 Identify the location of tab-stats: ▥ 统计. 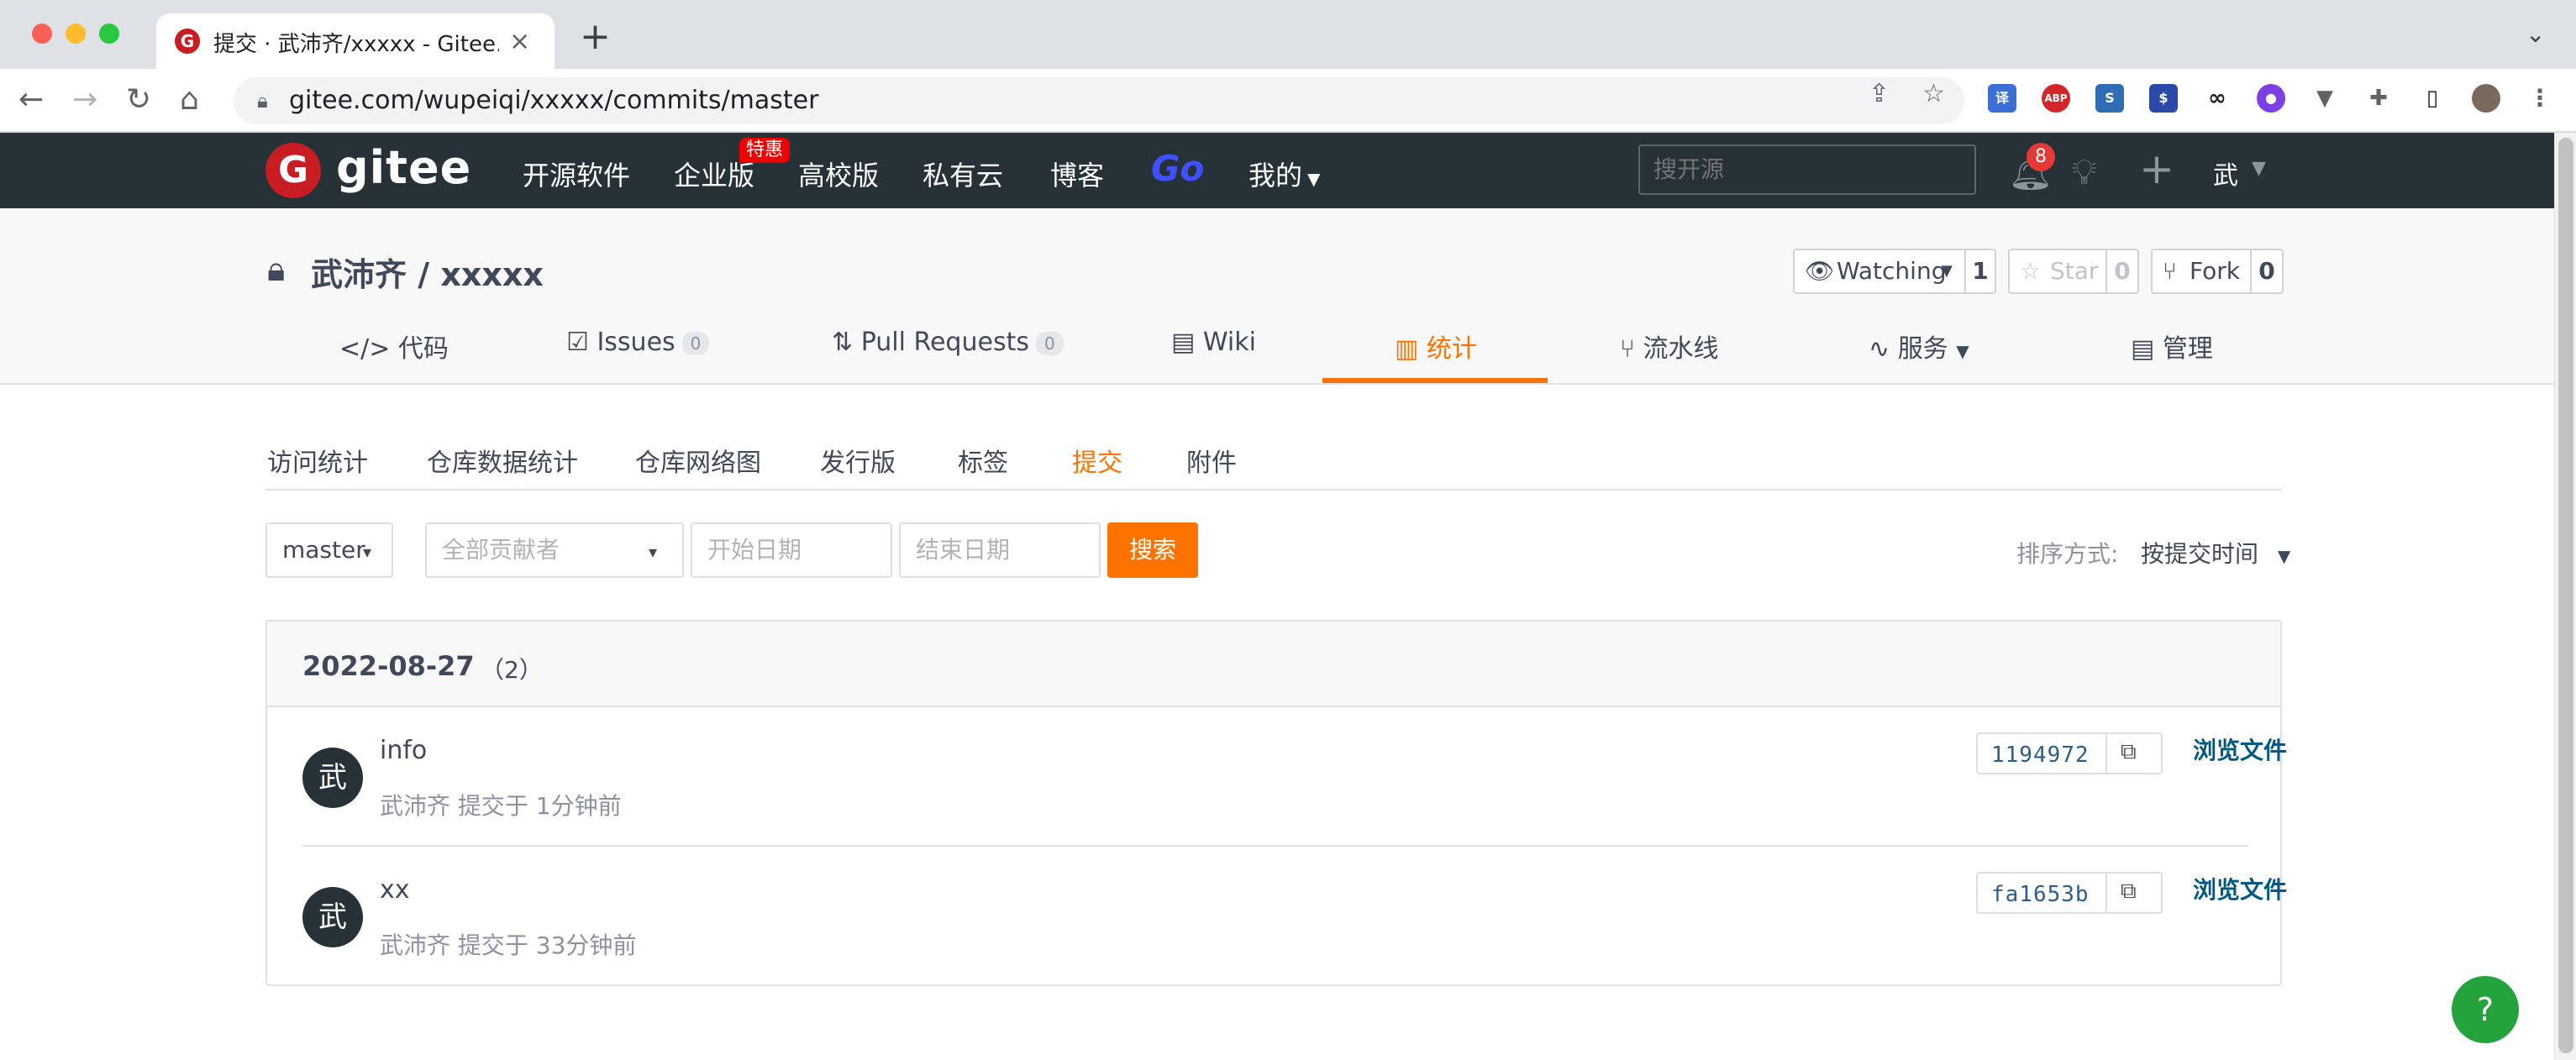
(1436, 346).